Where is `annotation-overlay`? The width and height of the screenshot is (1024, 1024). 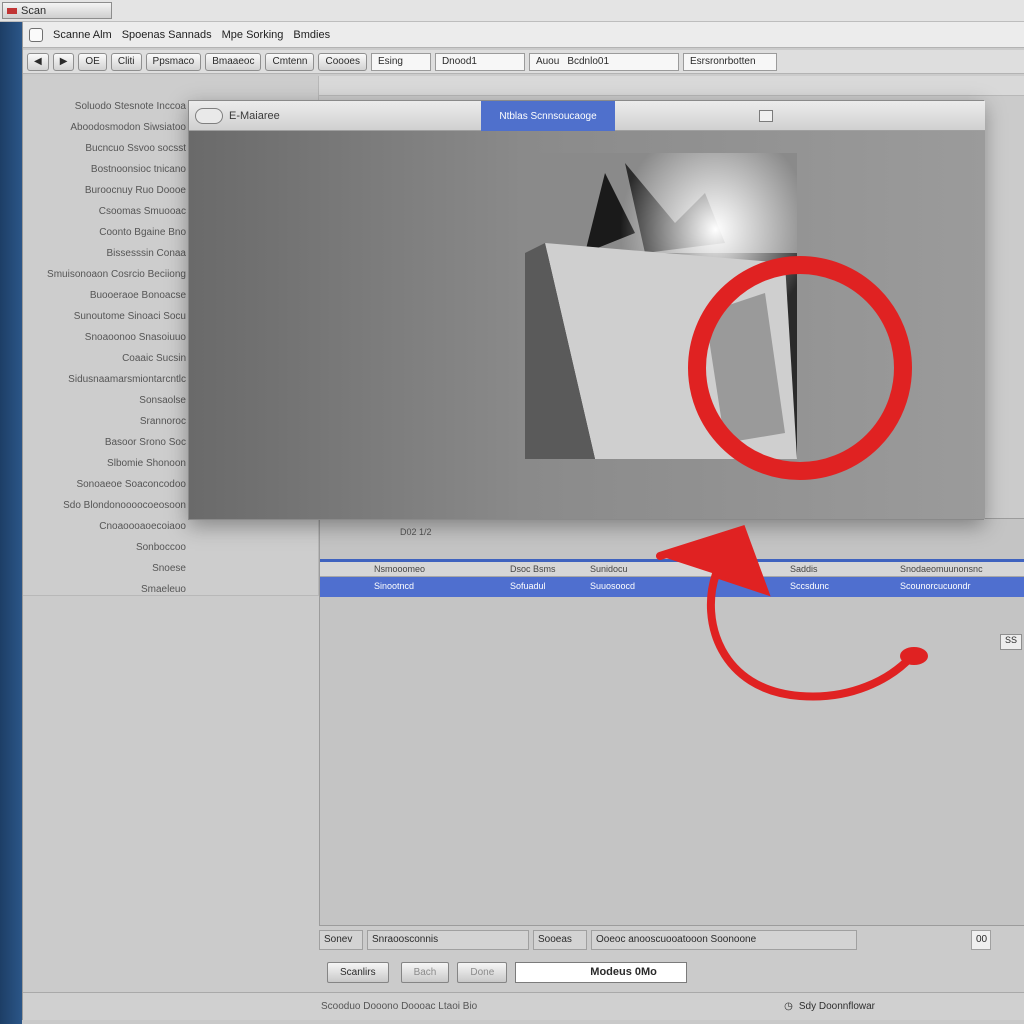
annotation-overlay is located at coordinates (792, 478).